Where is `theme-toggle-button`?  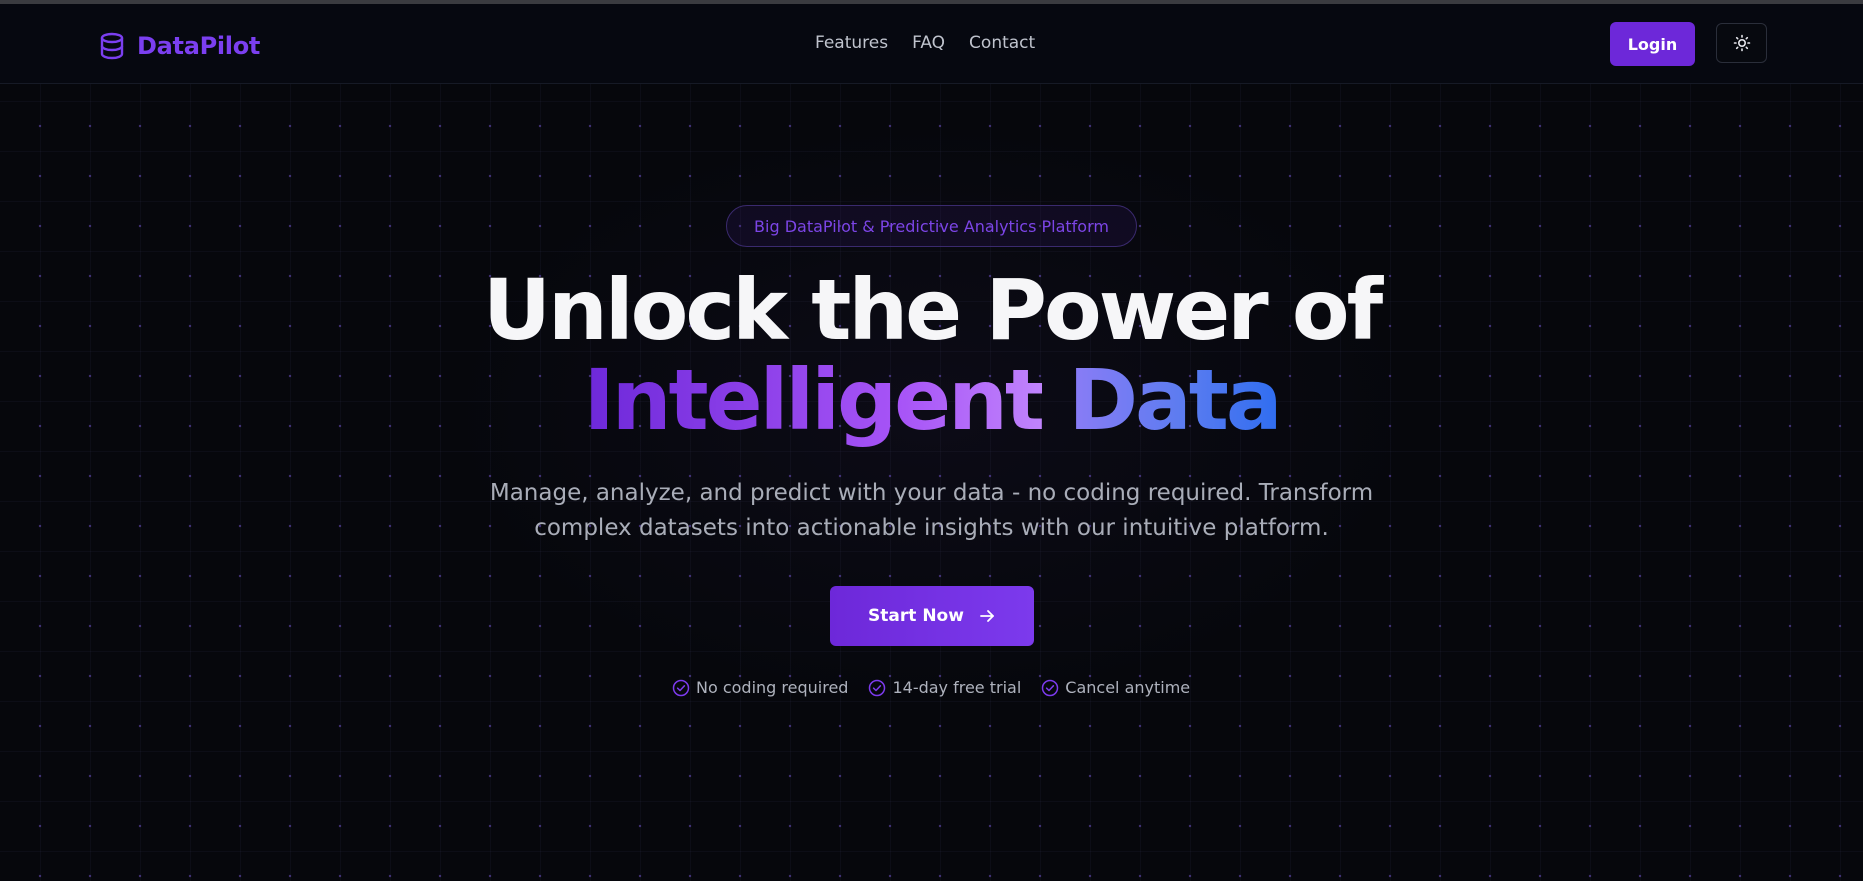 theme-toggle-button is located at coordinates (1741, 43).